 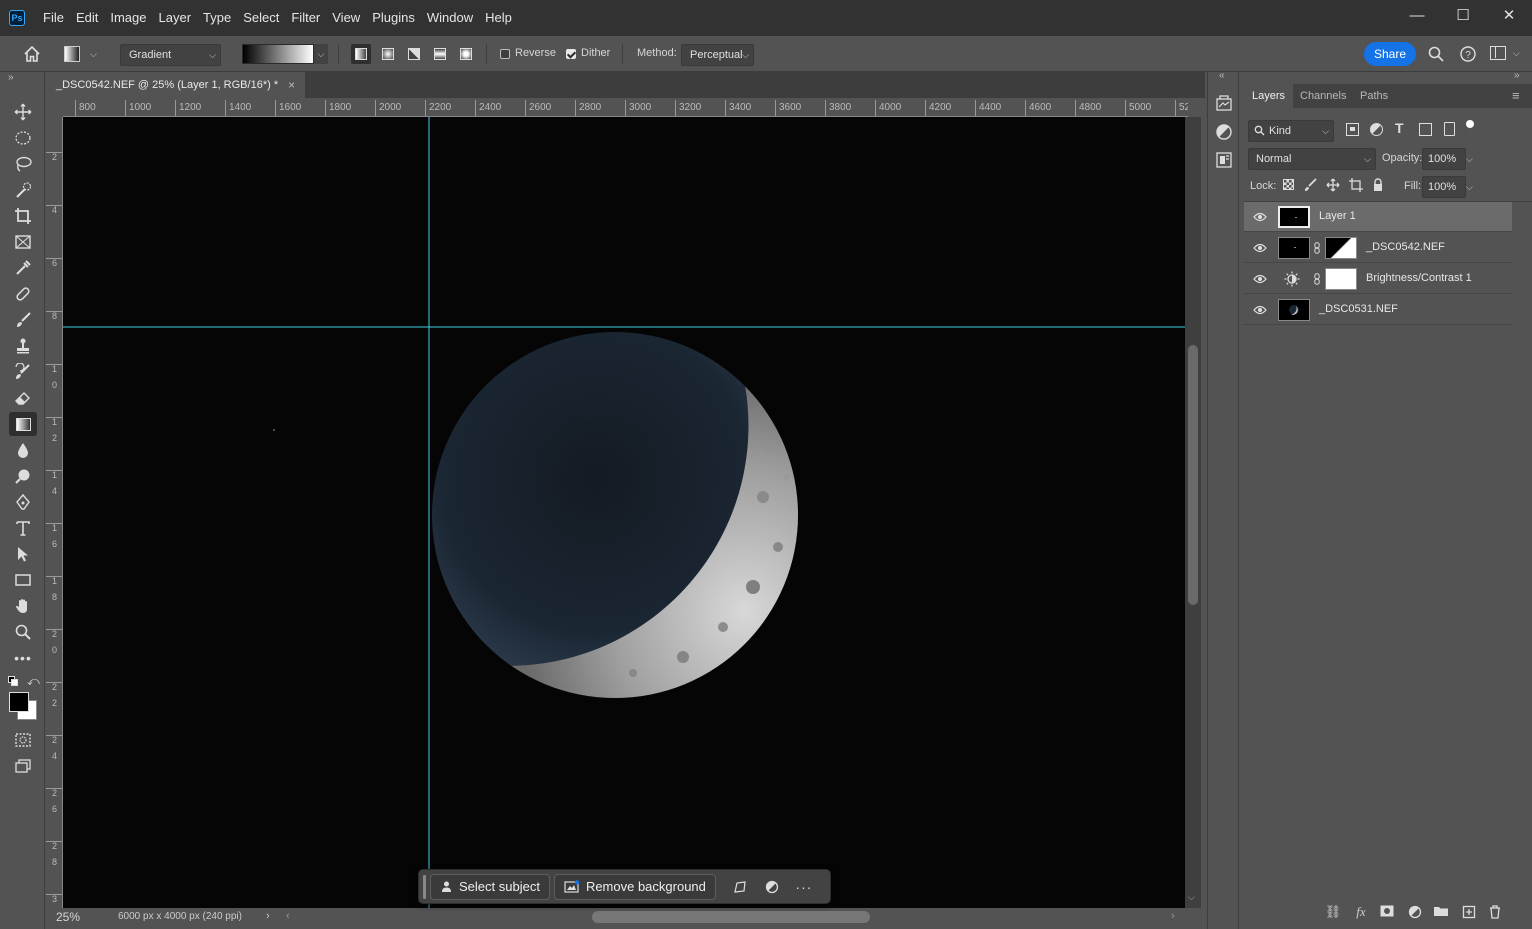 I want to click on hand-tool-icon, so click(x=23, y=606).